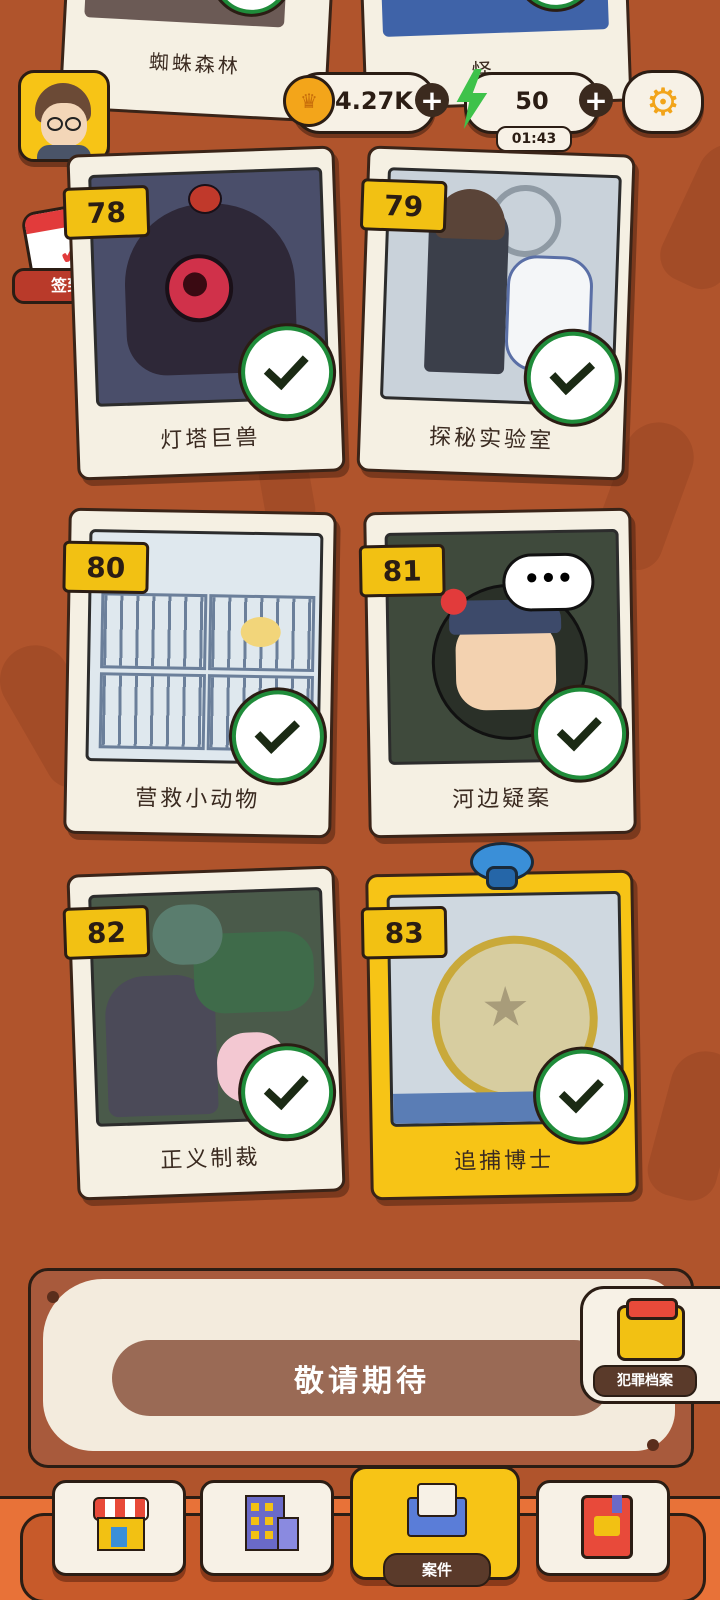 Image resolution: width=720 pixels, height=1600 pixels. I want to click on case-card-79: 79 探秘实验室, so click(496, 313).